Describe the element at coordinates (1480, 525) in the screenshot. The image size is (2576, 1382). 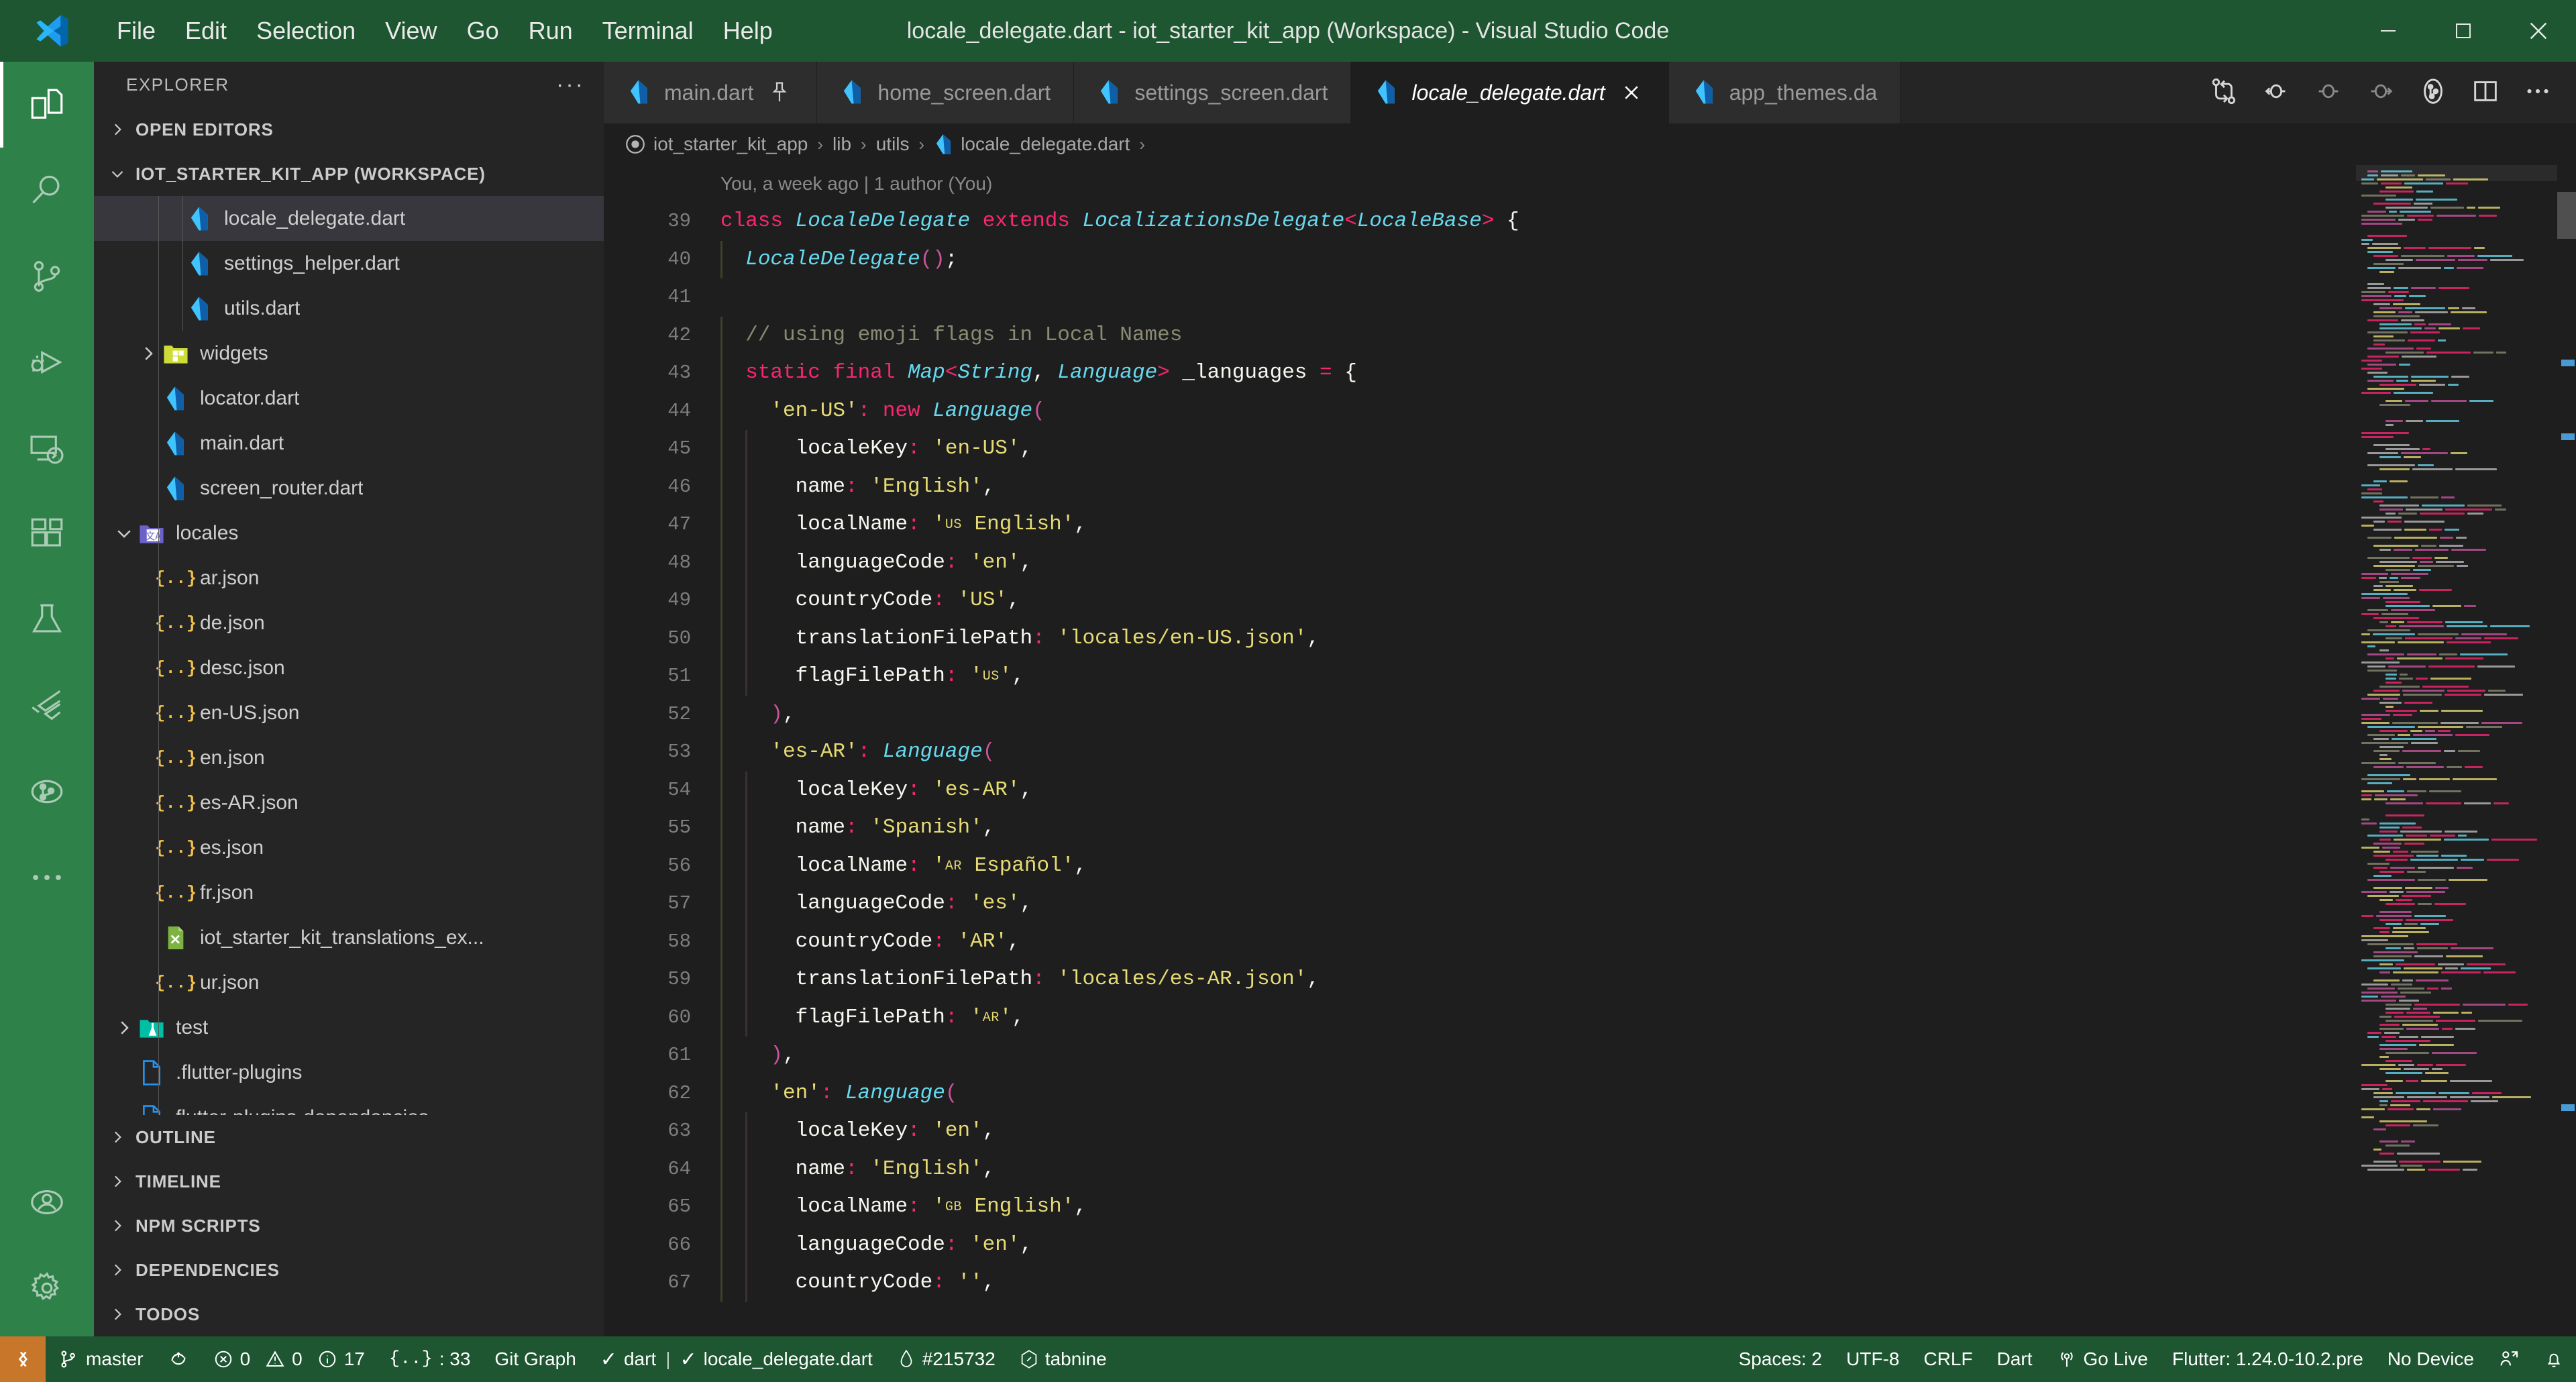
I see `code-line: 47 localName: 'US English',` at that location.